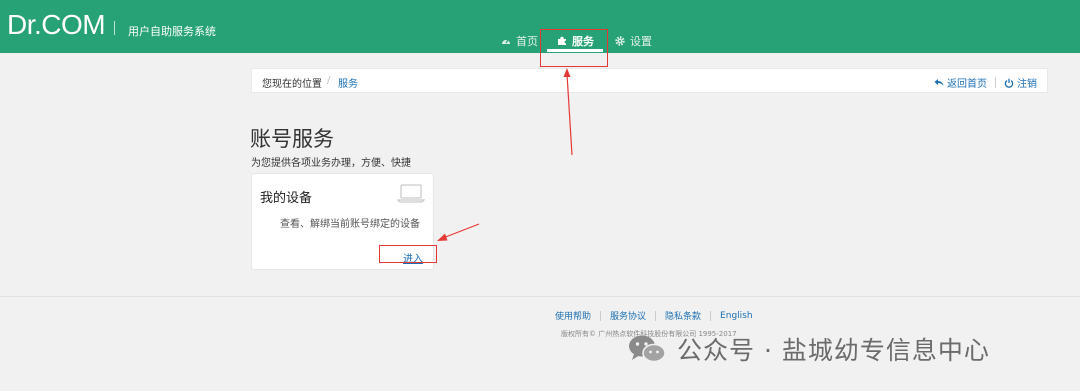 The image size is (1080, 391). I want to click on watermark: 公众号 · 盐城幼专信息中心, so click(808, 349).